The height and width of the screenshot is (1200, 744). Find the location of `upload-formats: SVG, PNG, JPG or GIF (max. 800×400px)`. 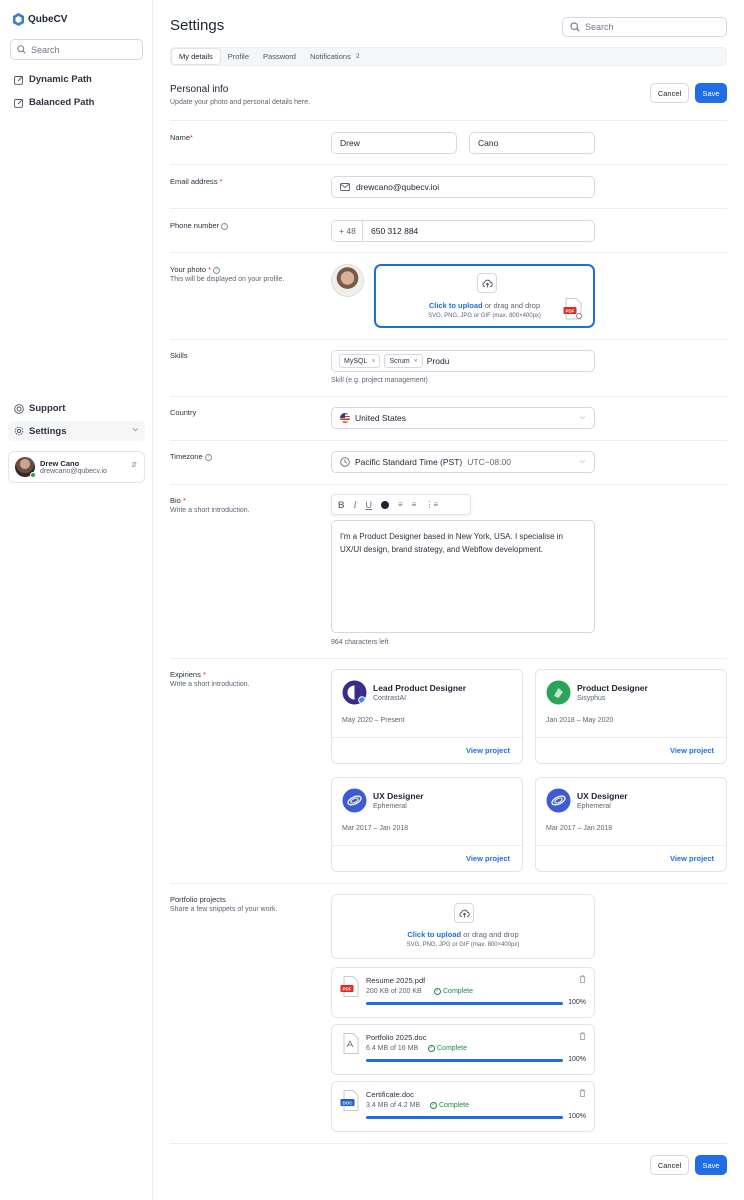

upload-formats: SVG, PNG, JPG or GIF (max. 800×400px) is located at coordinates (463, 945).